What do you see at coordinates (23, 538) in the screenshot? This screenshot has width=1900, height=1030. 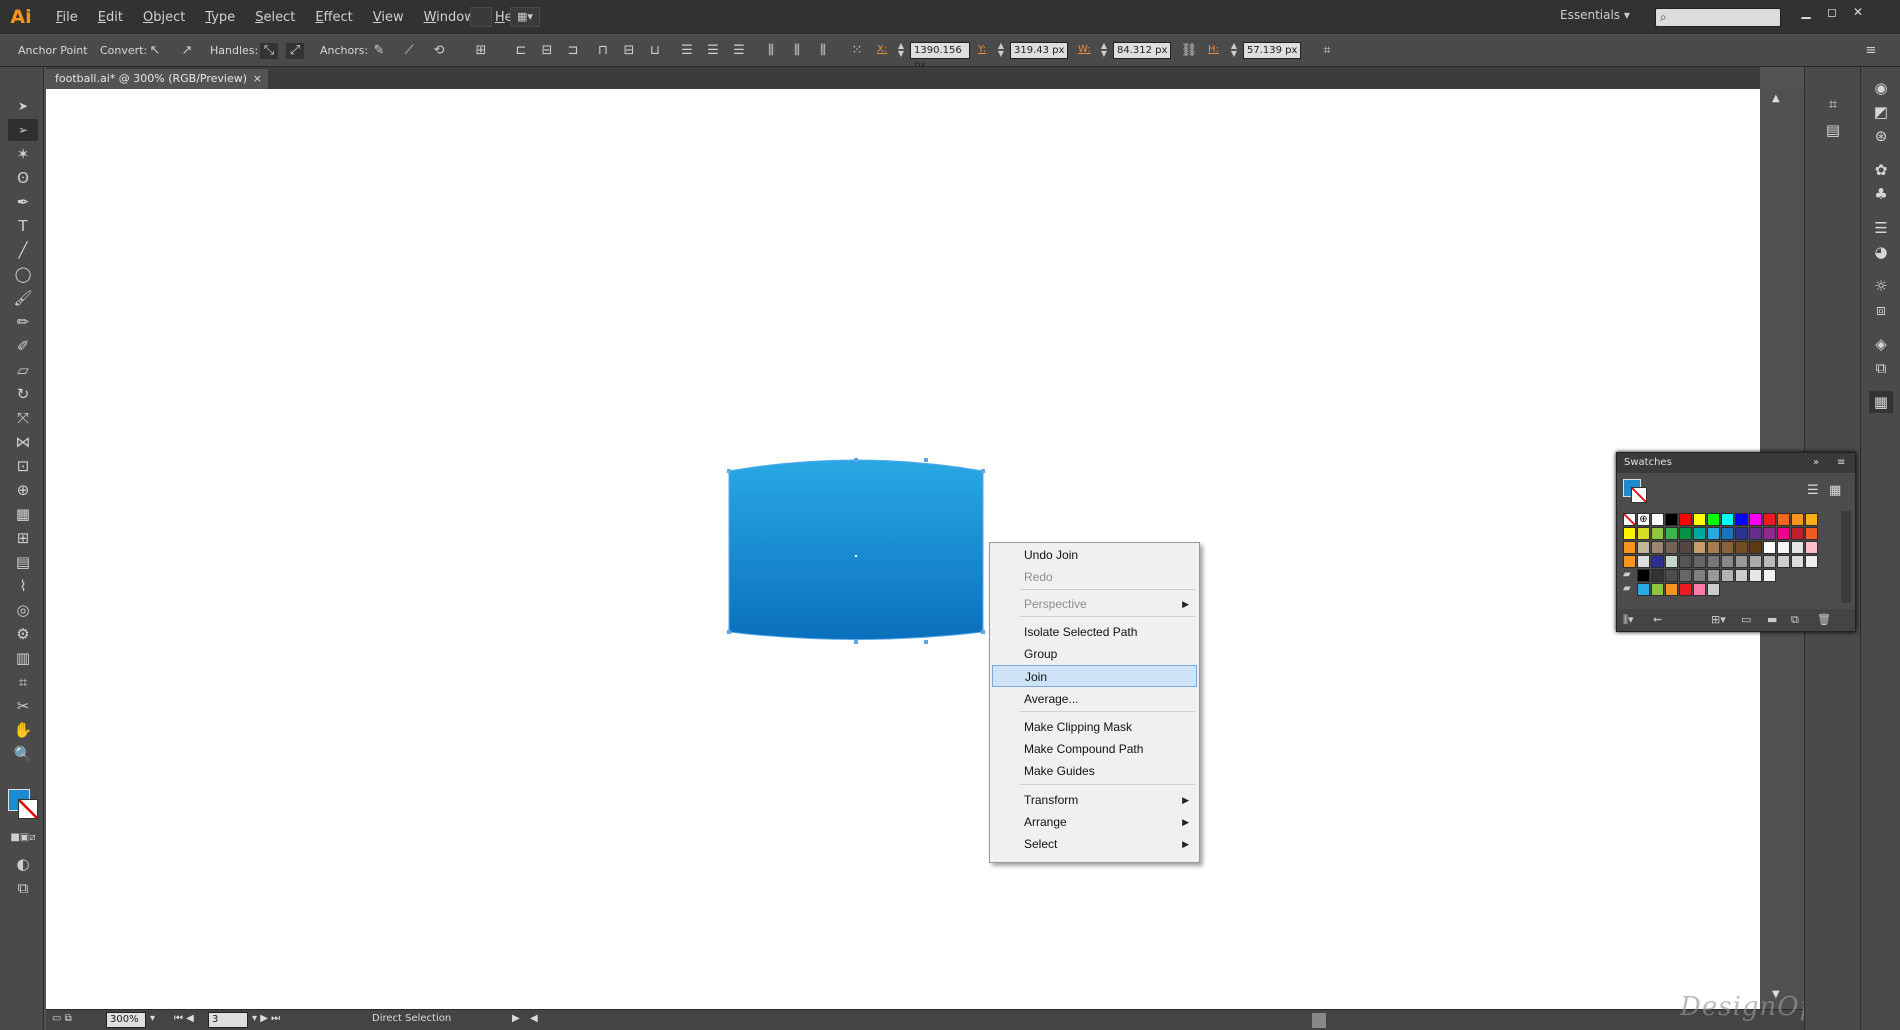 I see `mesh-tool-icon: ⊞` at bounding box center [23, 538].